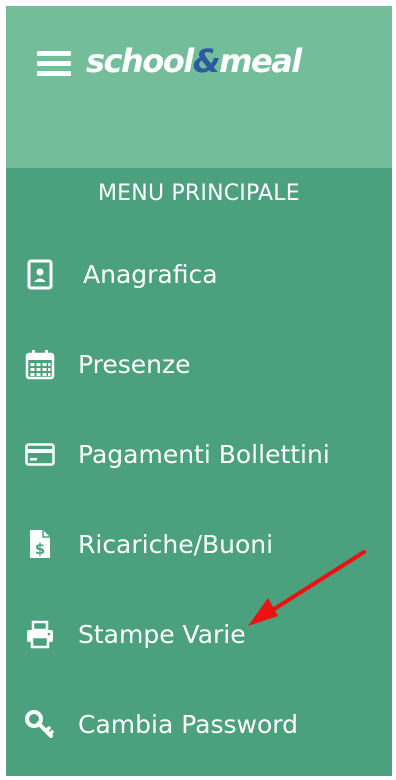 This screenshot has width=396, height=780. Describe the element at coordinates (188, 724) in the screenshot. I see `menu-item-label: Cambia Password` at that location.